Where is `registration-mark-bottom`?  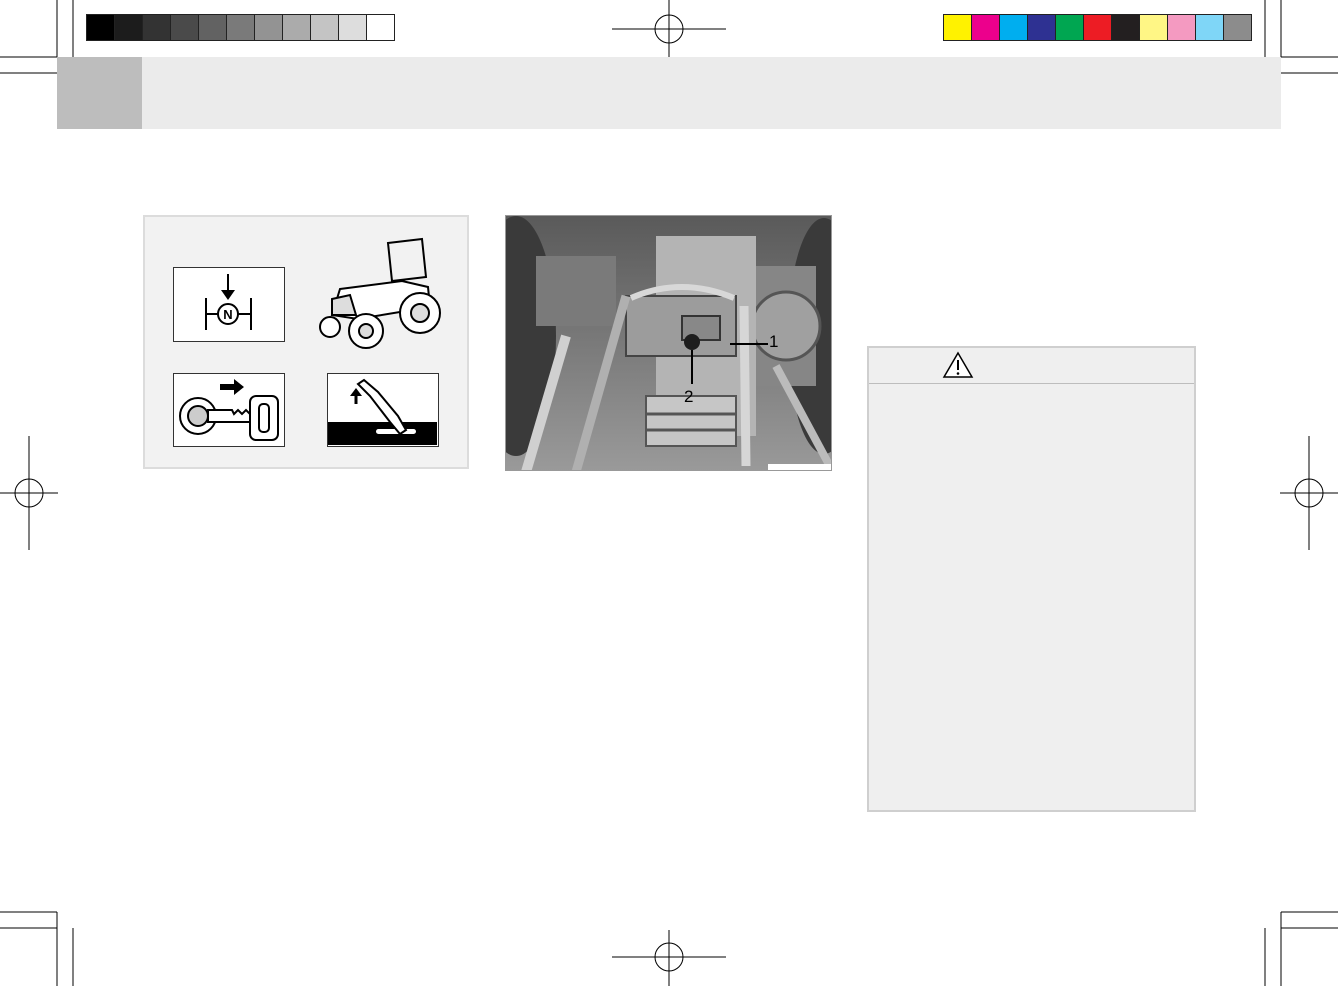
registration-mark-bottom is located at coordinates (669, 958).